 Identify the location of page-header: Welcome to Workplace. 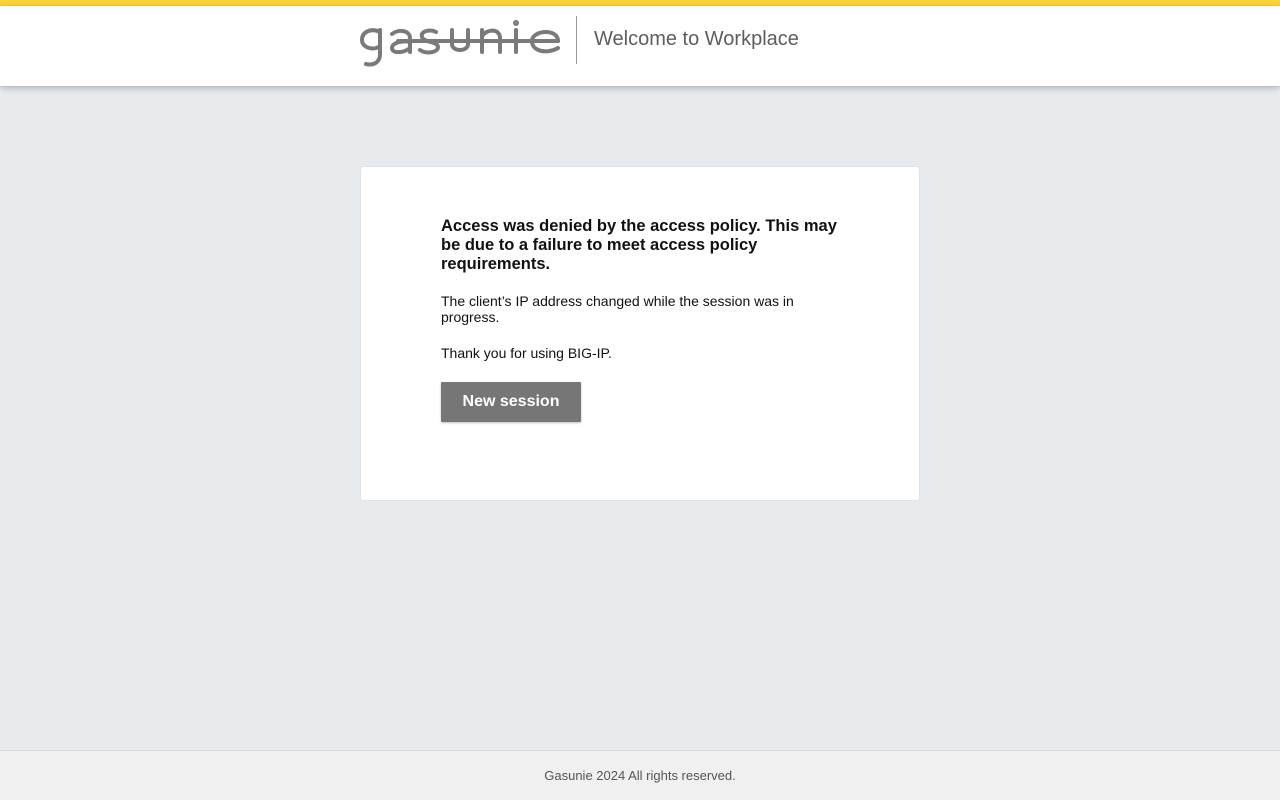
(640, 46).